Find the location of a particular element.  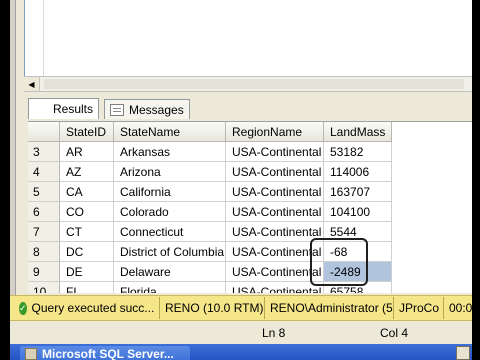

status-elapsed-time: 00:0 is located at coordinates (460, 308).